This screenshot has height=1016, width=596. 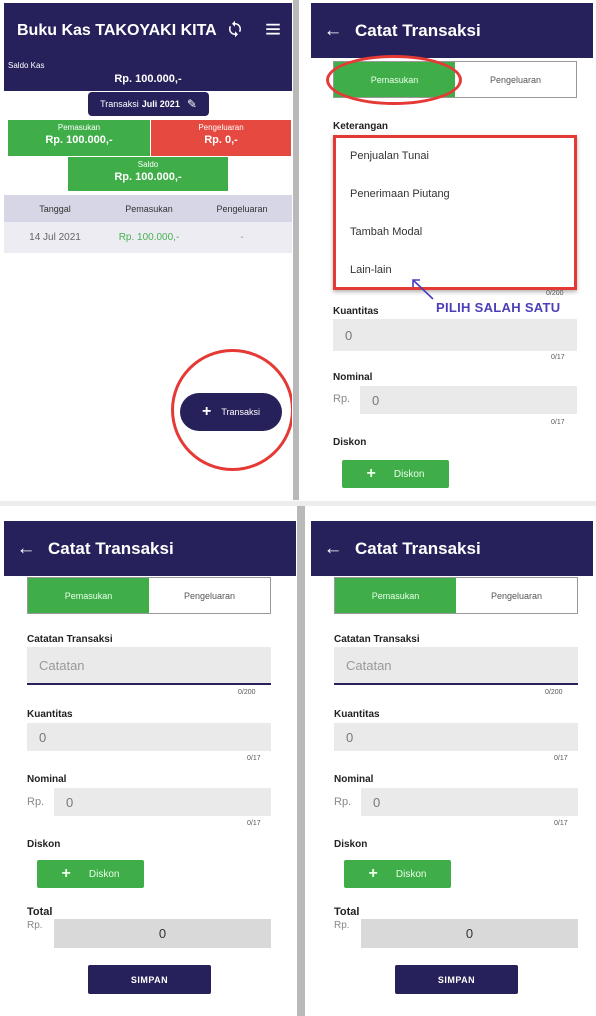 I want to click on saldo-card-value: Rp. 100.000,-, so click(x=148, y=177).